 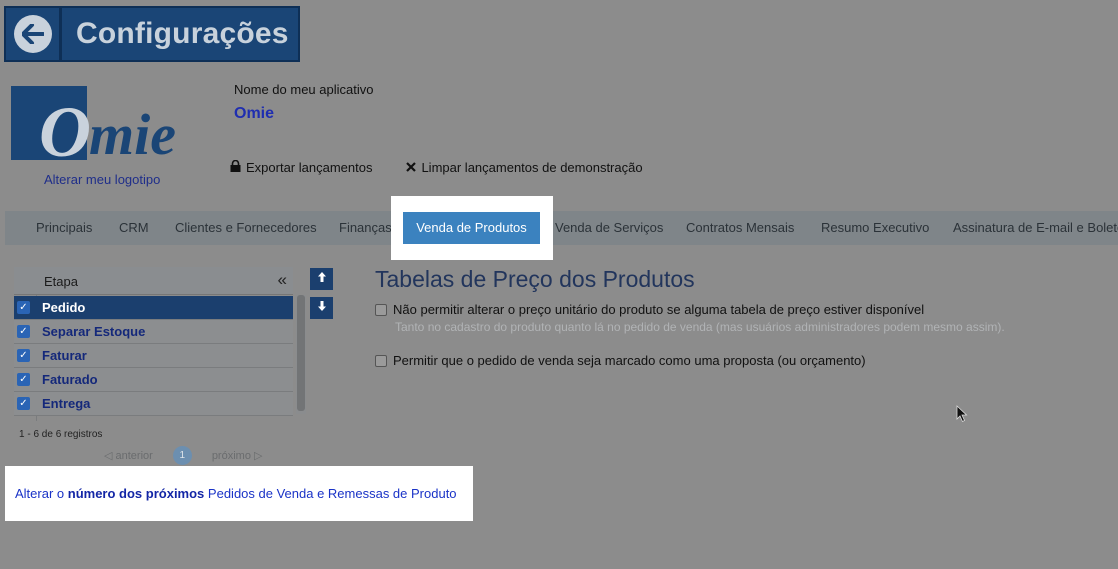 I want to click on tab-principais: Principais, so click(x=64, y=228).